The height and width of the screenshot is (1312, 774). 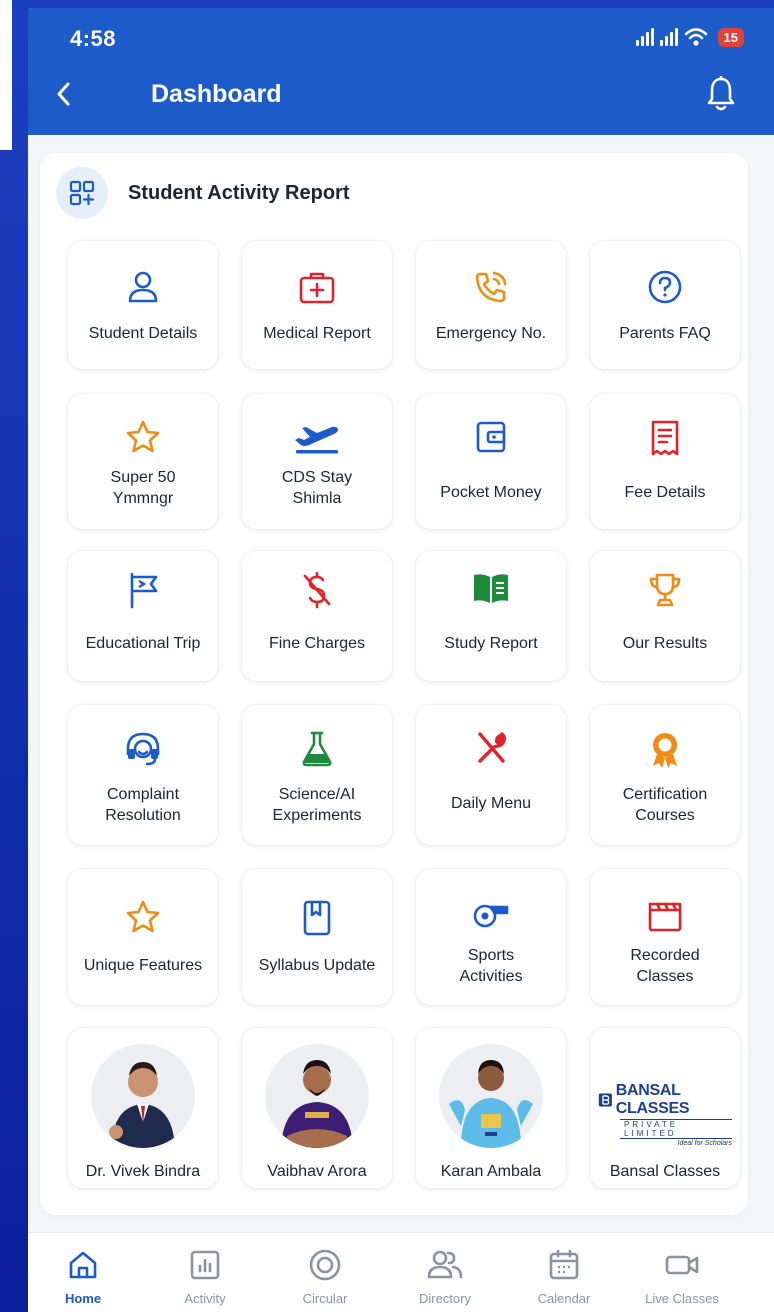 I want to click on no-money-icon, so click(x=317, y=592).